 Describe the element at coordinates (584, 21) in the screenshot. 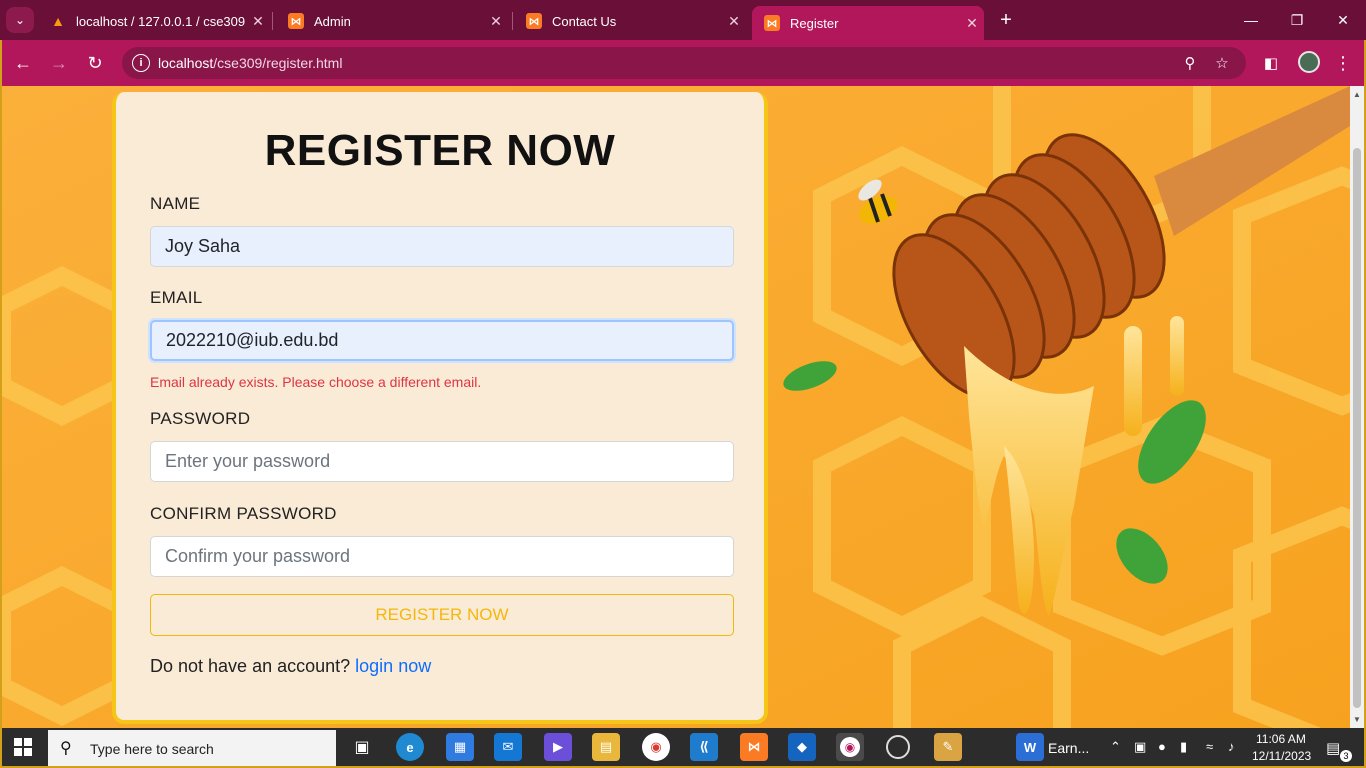

I see `tab-title: Contact Us` at that location.